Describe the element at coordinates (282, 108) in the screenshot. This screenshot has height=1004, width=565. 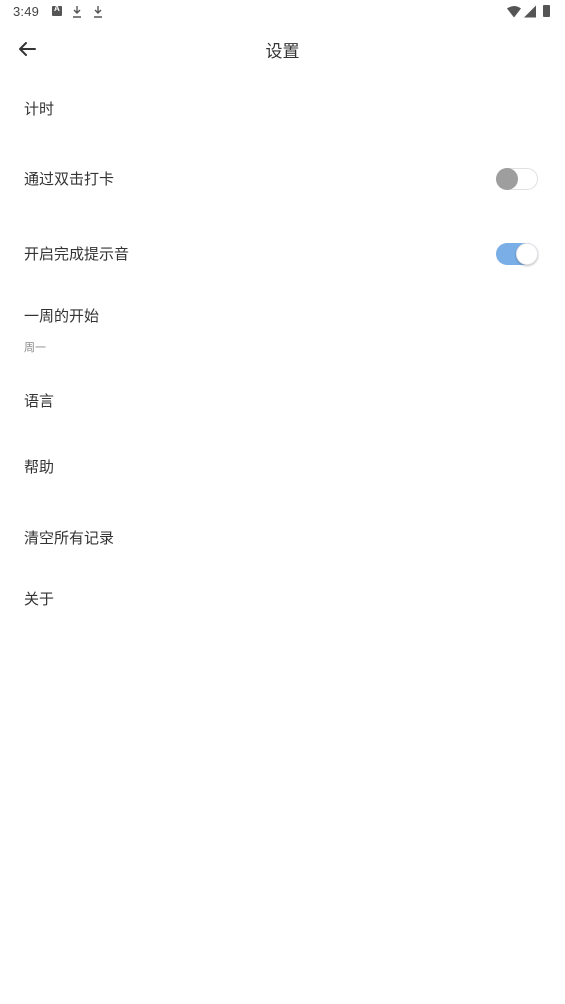
I see `setting-timer: 计时` at that location.